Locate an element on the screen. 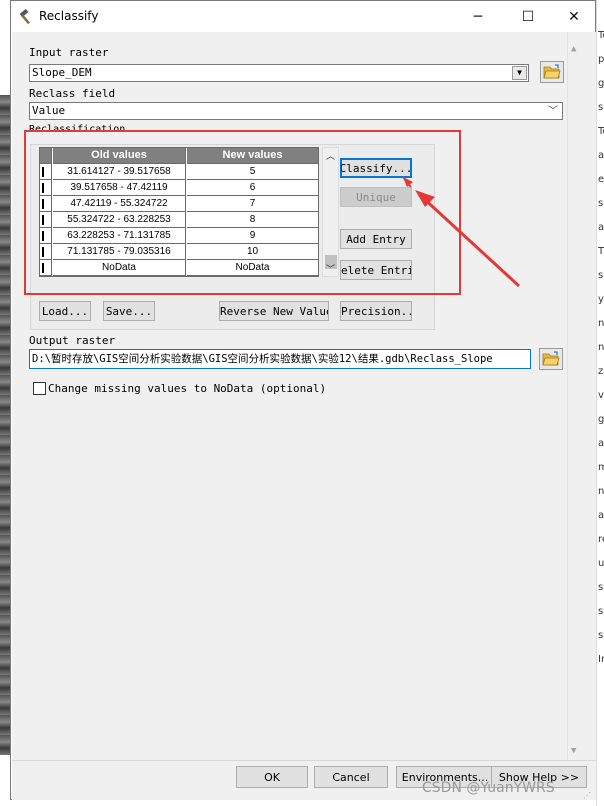  cancel-button: Cancel is located at coordinates (351, 777).